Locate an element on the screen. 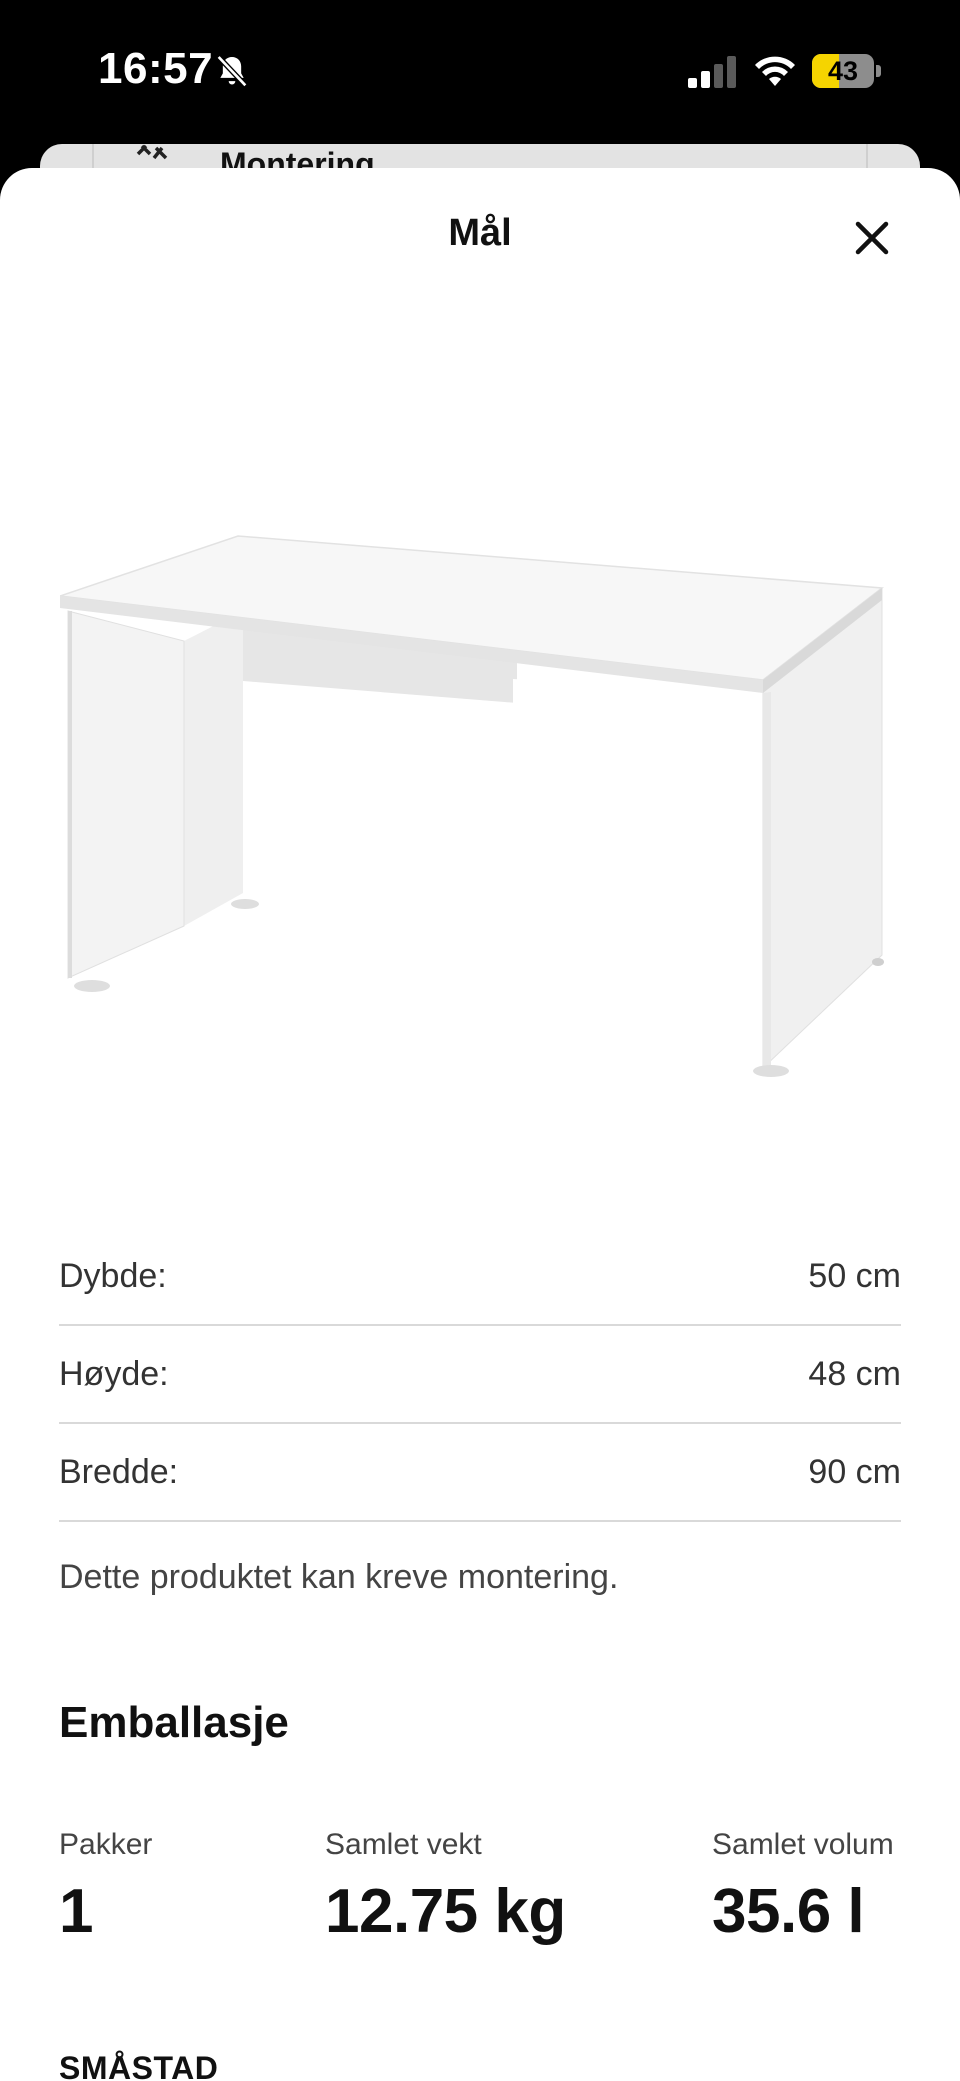  battery-icon: 43 is located at coordinates (847, 71).